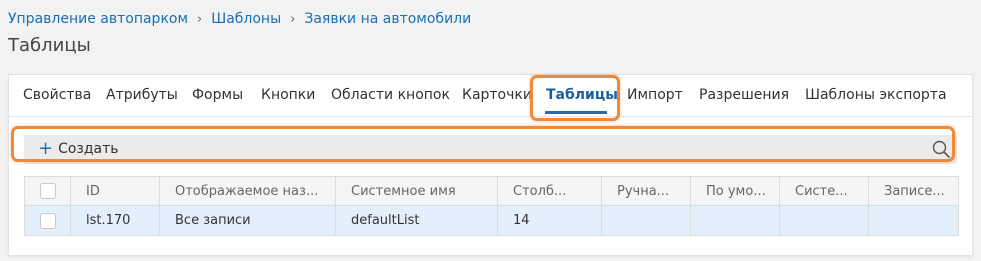 The image size is (981, 261). Describe the element at coordinates (49, 45) in the screenshot. I see `page-title: Таблицы` at that location.